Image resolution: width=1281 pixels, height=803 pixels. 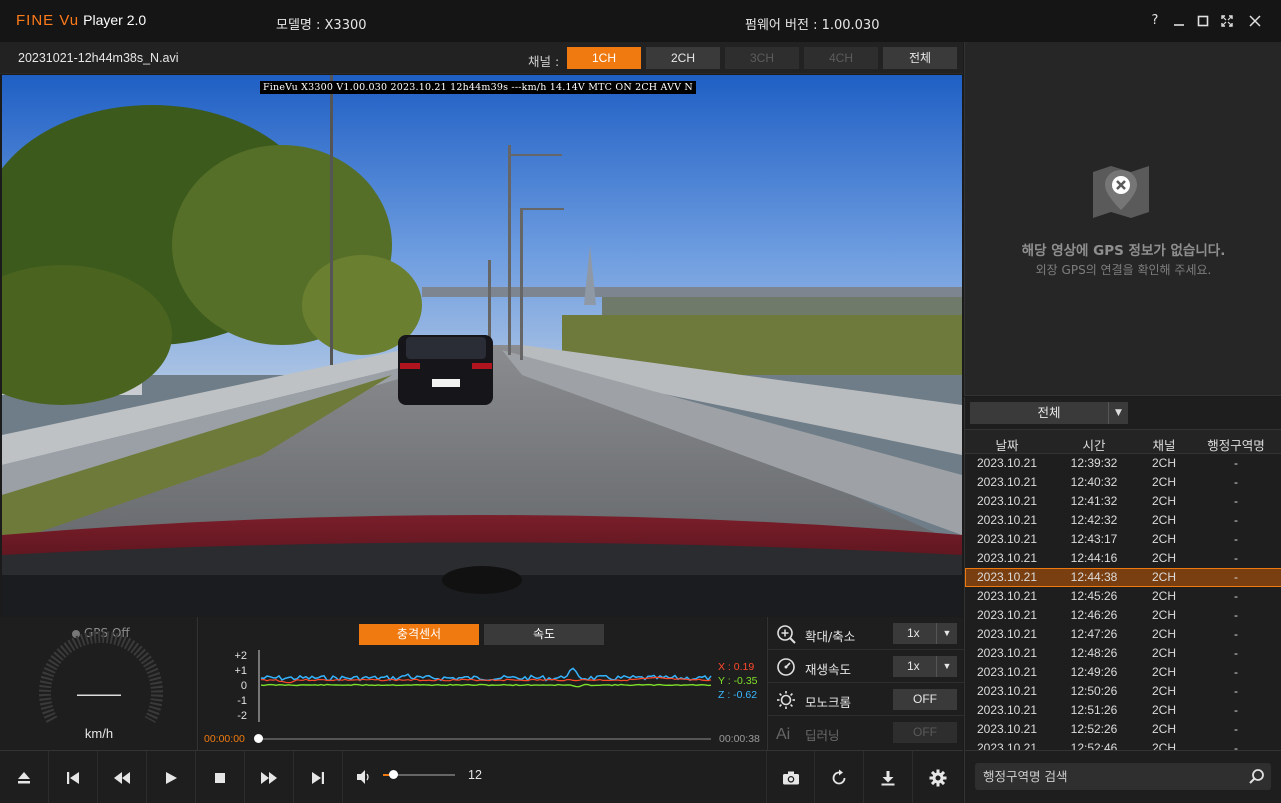 I want to click on header-time: 시간, so click(x=1094, y=445).